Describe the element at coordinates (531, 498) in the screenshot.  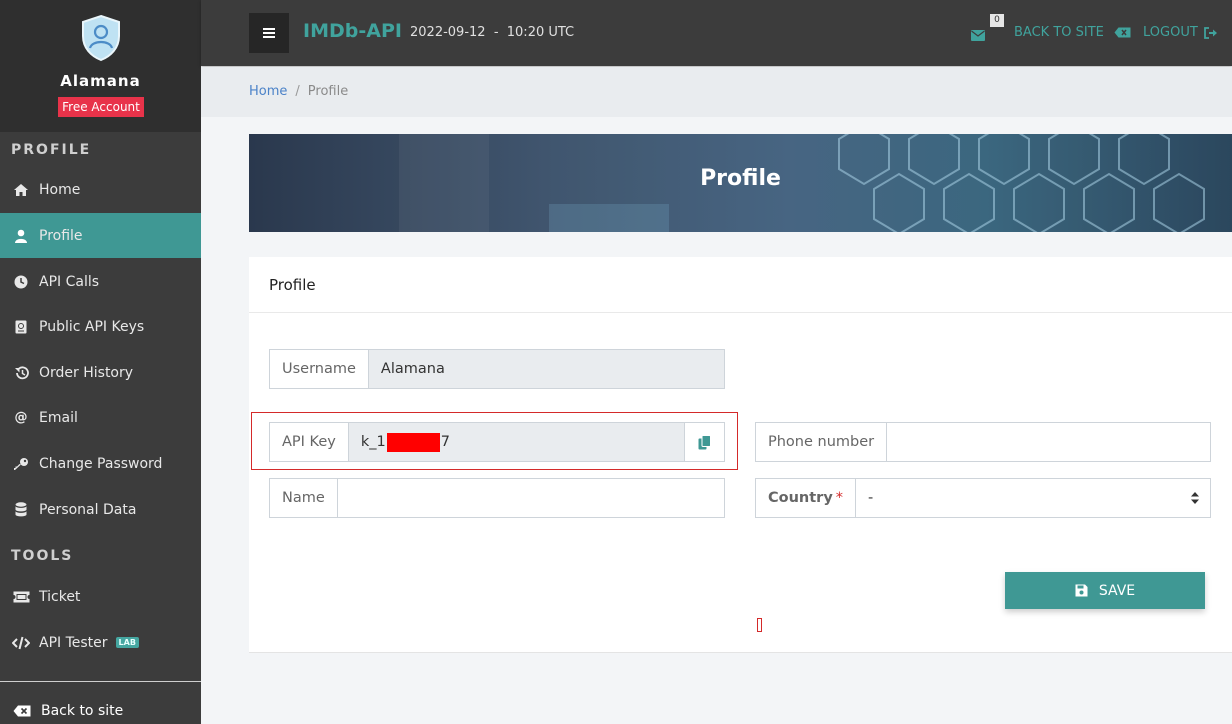
I see `name-input` at that location.